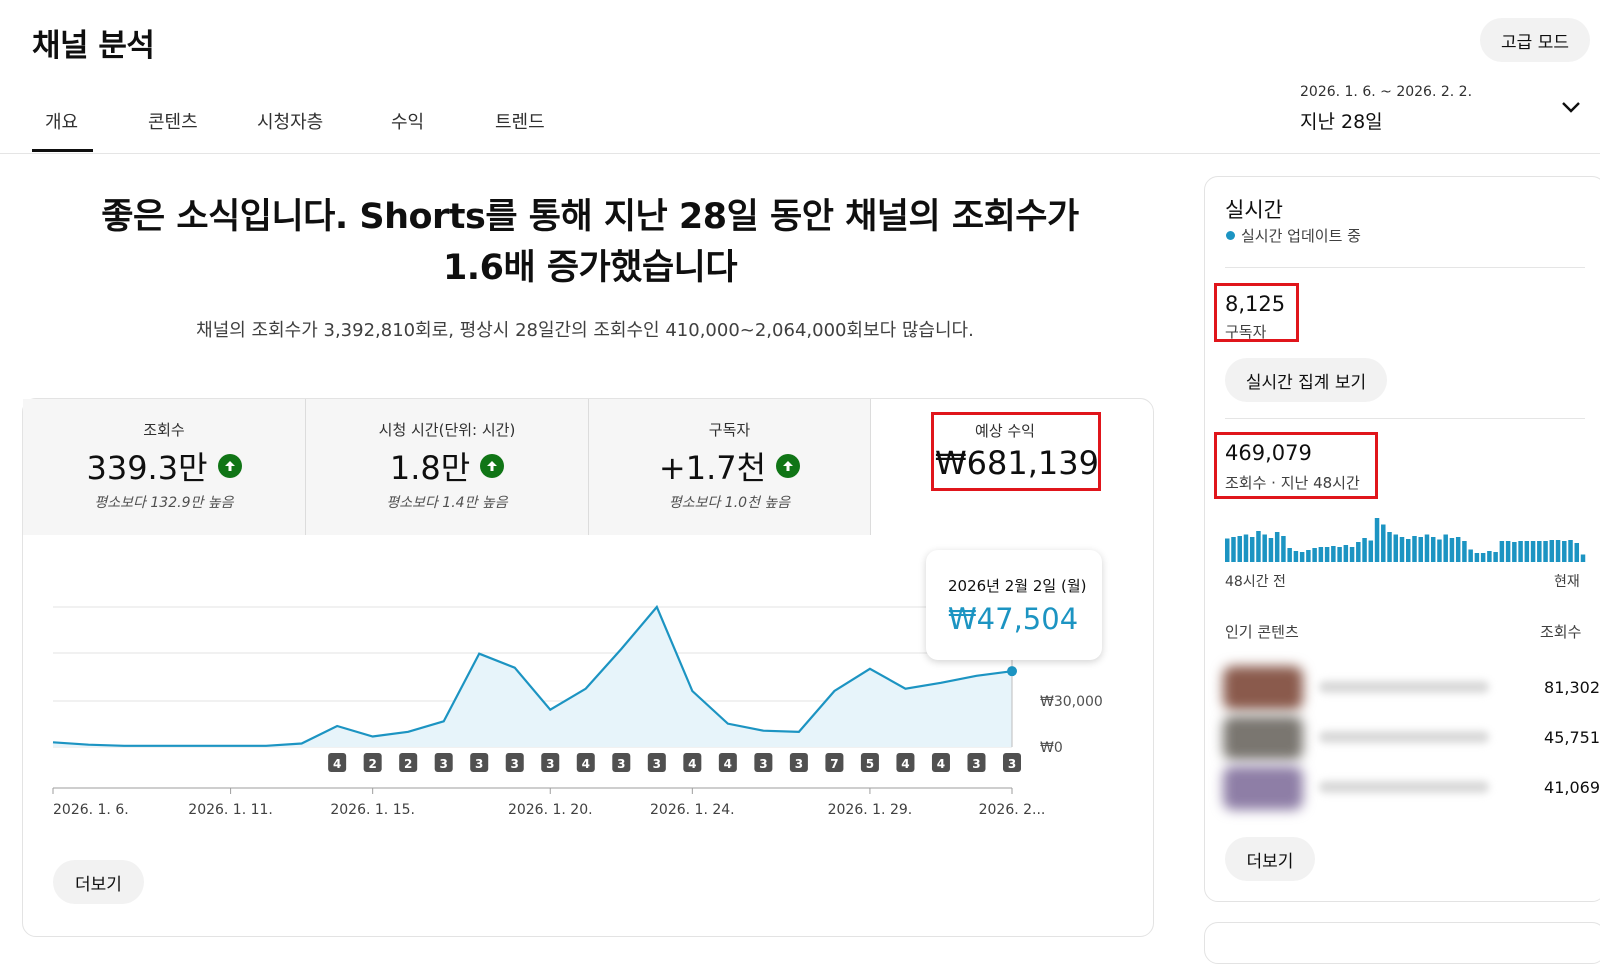 Image resolution: width=1600 pixels, height=964 pixels. I want to click on hourly-end-label: 현재, so click(1567, 582).